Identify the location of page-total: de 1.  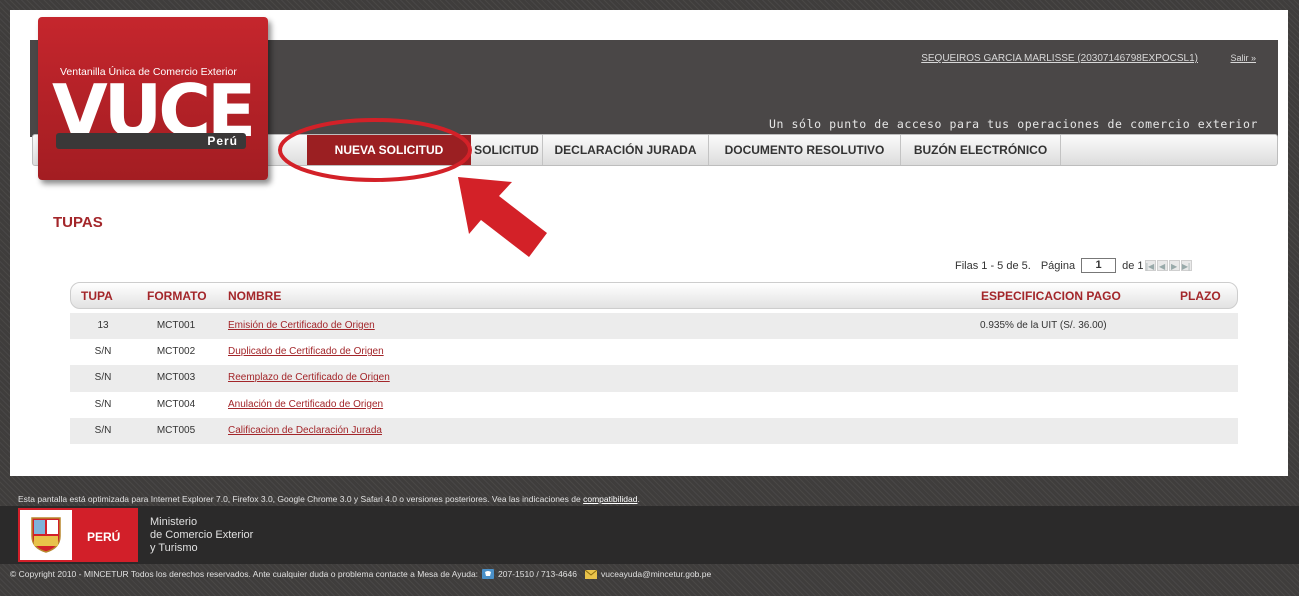
(1133, 265).